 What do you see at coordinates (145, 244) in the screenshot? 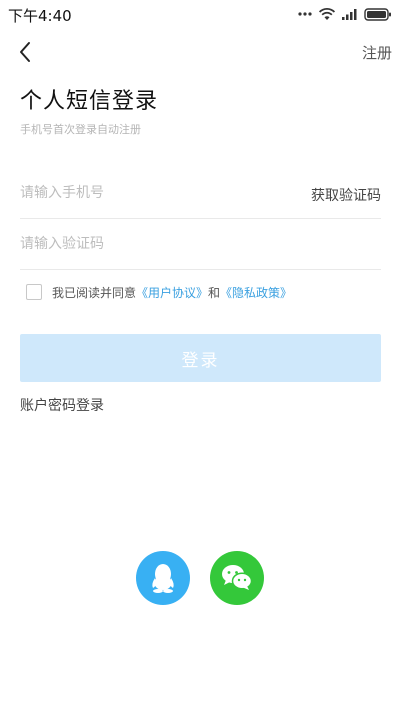
I see `code-input` at bounding box center [145, 244].